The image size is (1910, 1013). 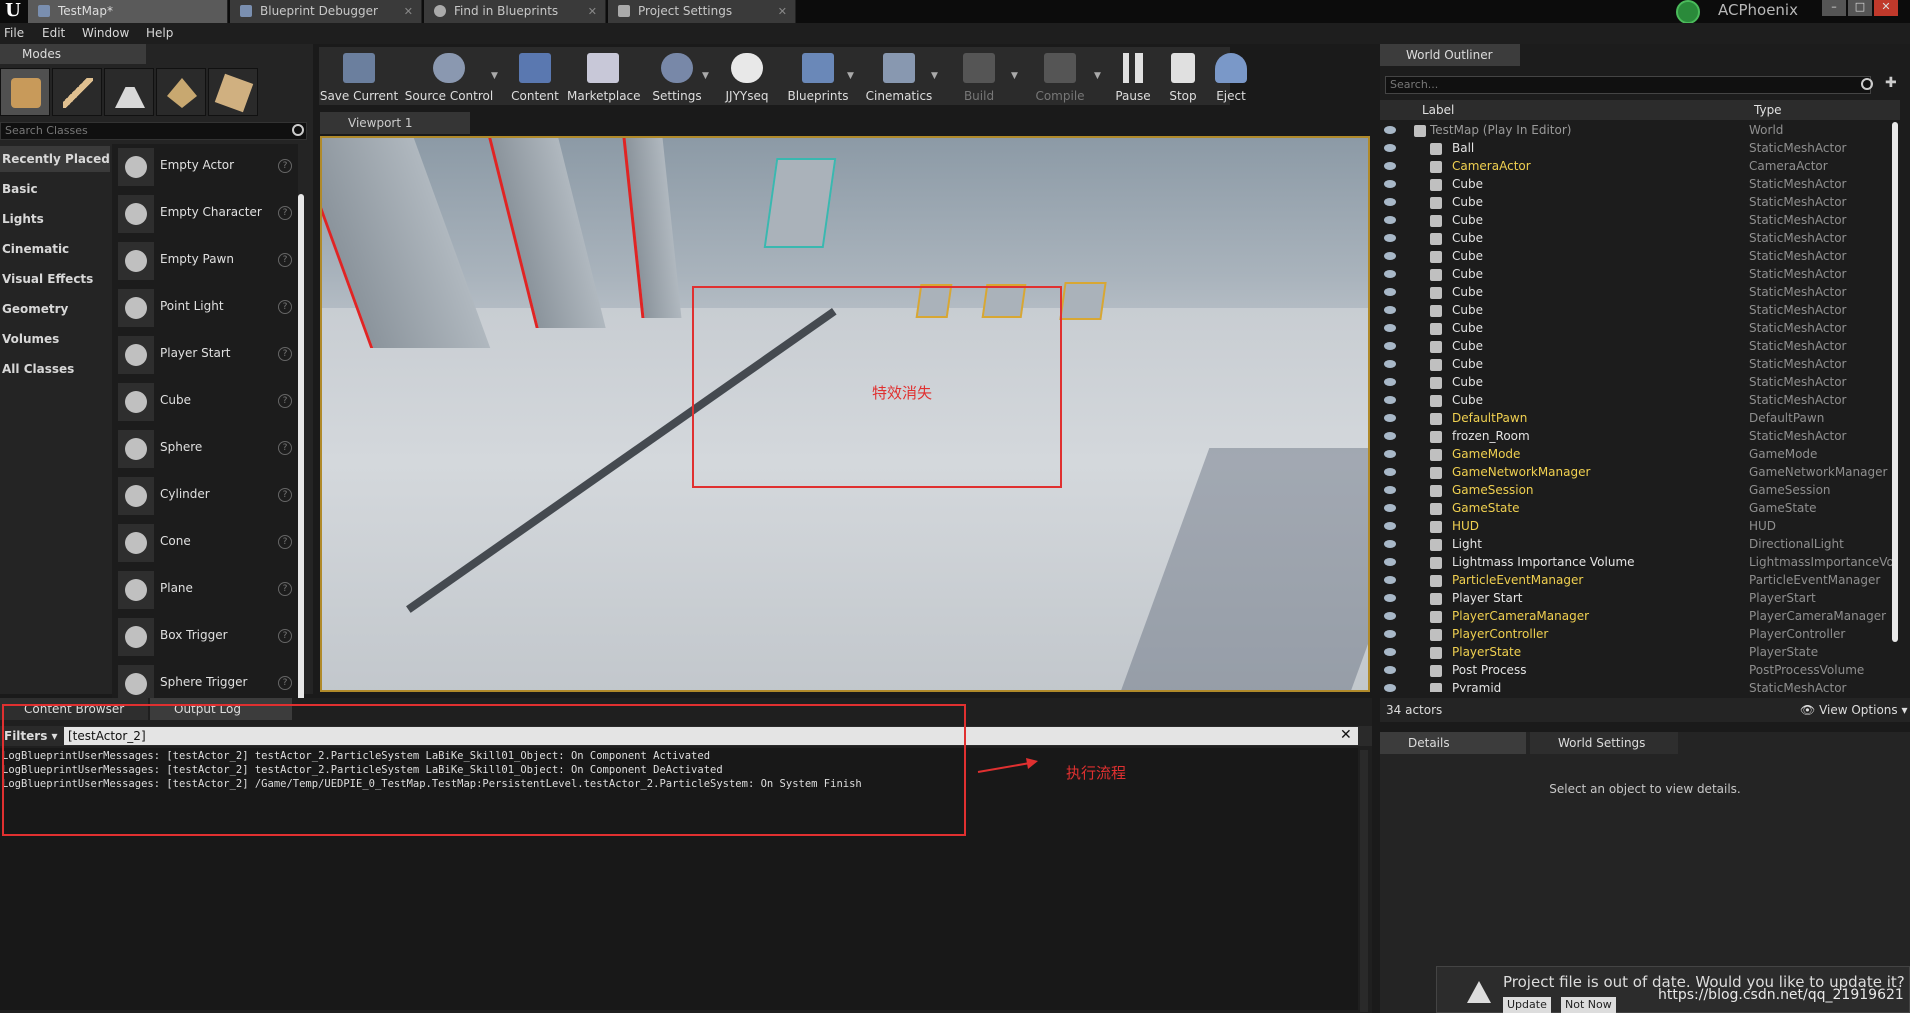 What do you see at coordinates (1895, 382) in the screenshot?
I see `outliner-scrollbar` at bounding box center [1895, 382].